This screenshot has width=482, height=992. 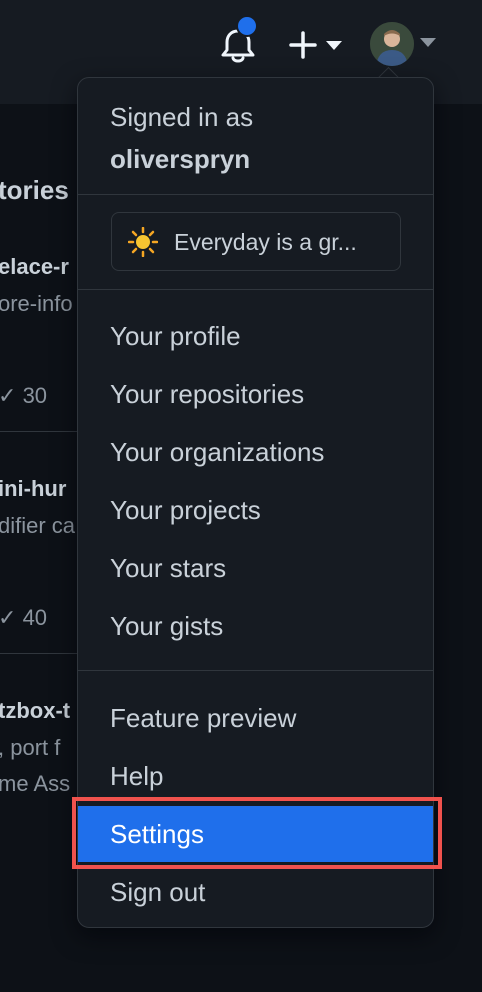 I want to click on avatar, so click(x=392, y=44).